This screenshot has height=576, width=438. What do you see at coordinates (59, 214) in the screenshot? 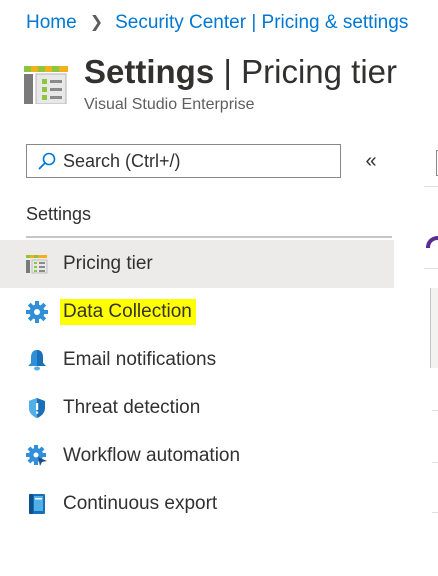
I see `section-title: Settings` at bounding box center [59, 214].